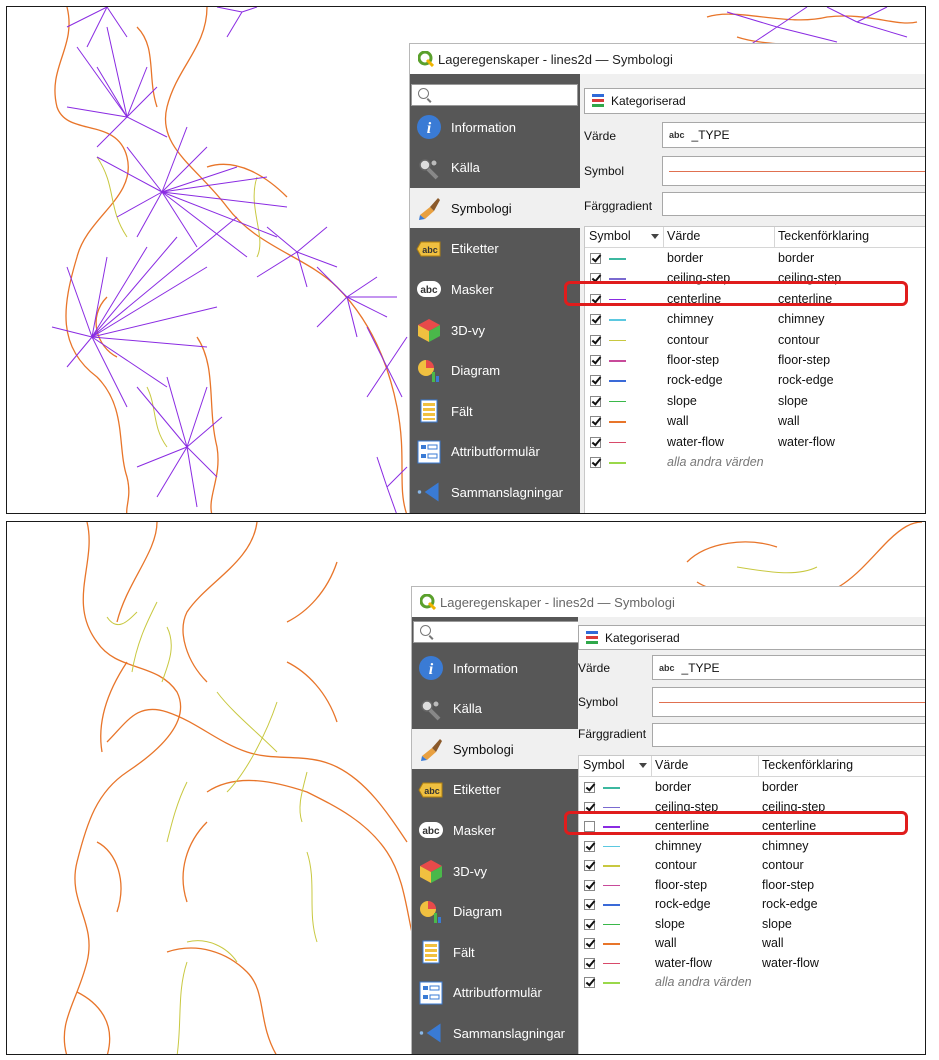  Describe the element at coordinates (495, 289) in the screenshot. I see `sidebar-item-masker: abc Masker` at that location.